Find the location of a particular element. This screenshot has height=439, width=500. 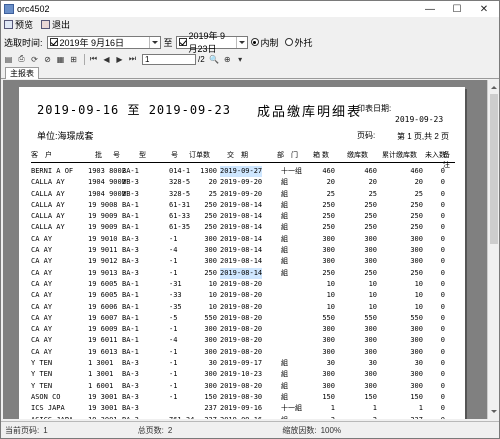

date-range-label: 选取时间: is located at coordinates (23, 42).